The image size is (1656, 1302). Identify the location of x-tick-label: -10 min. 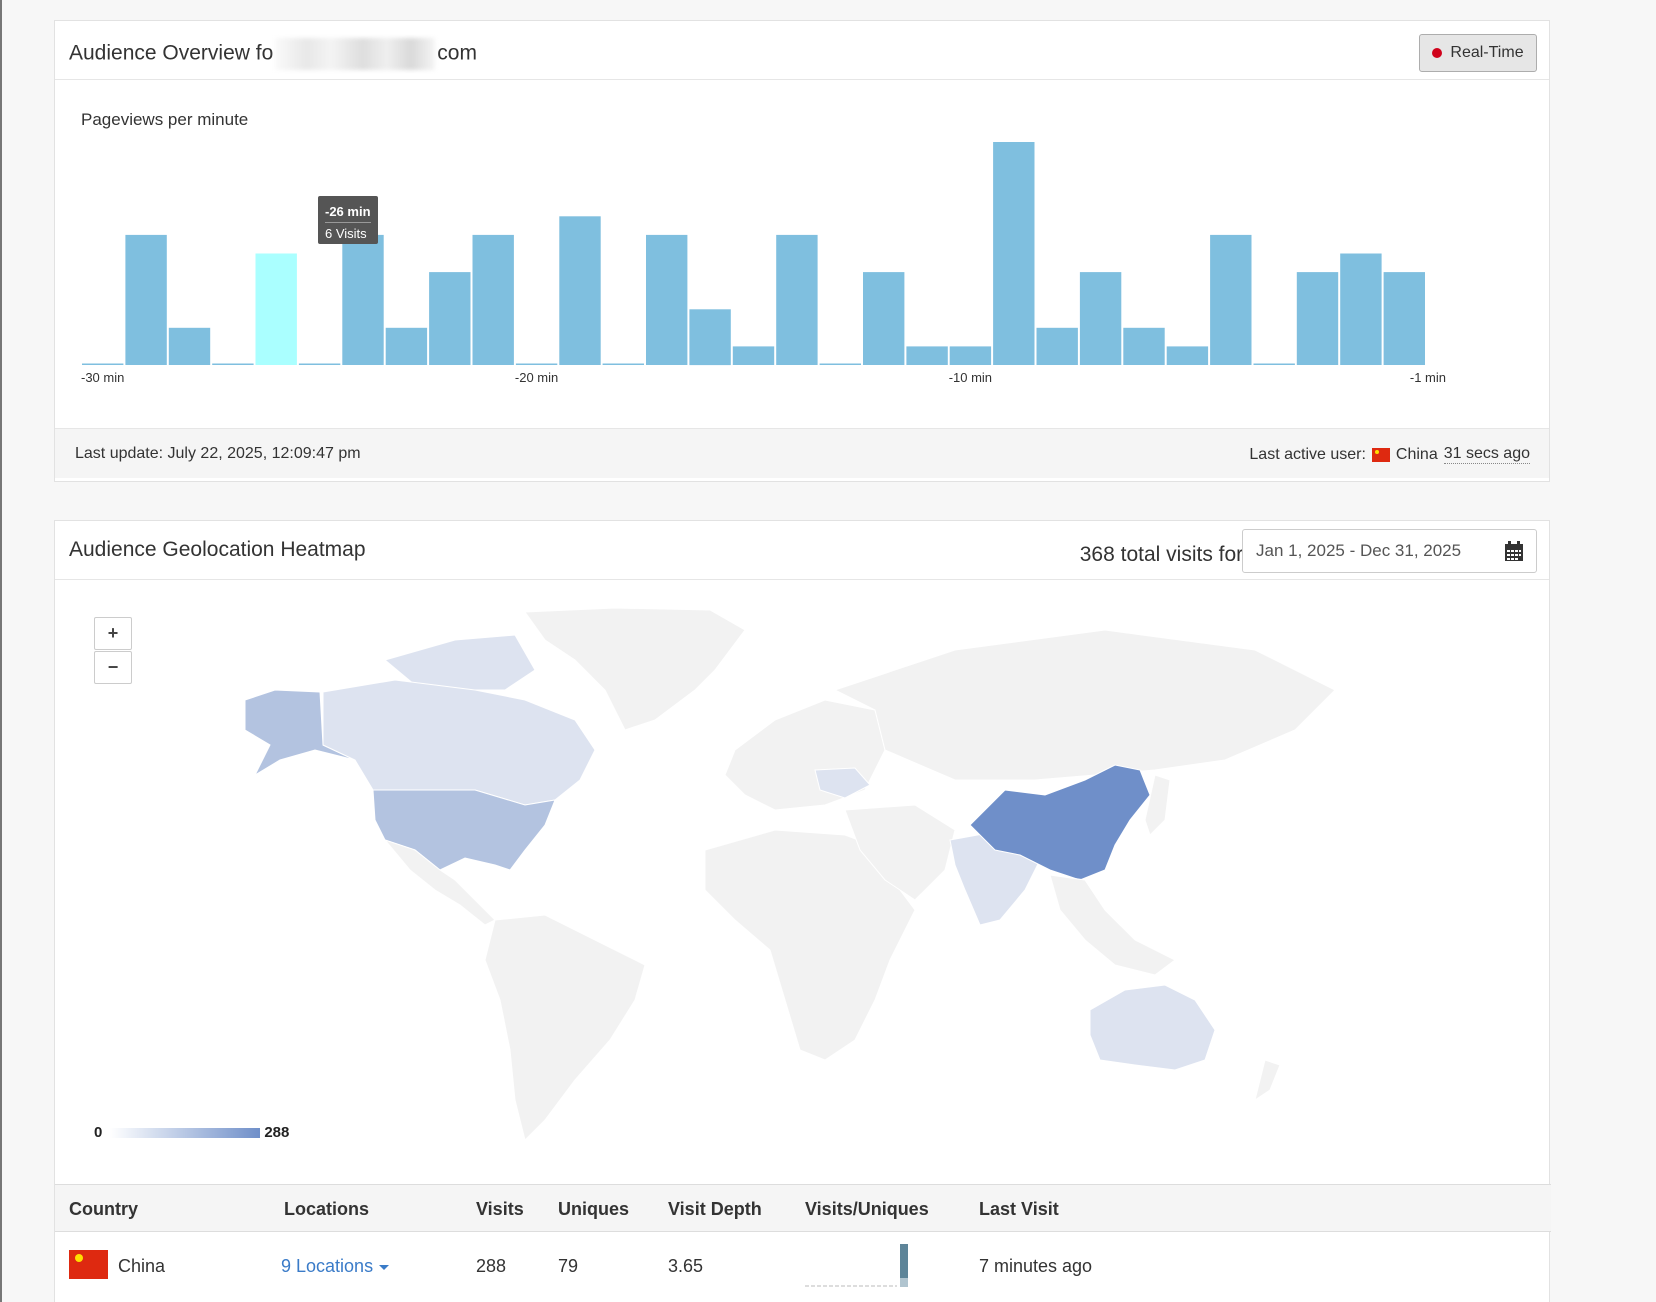
(970, 377).